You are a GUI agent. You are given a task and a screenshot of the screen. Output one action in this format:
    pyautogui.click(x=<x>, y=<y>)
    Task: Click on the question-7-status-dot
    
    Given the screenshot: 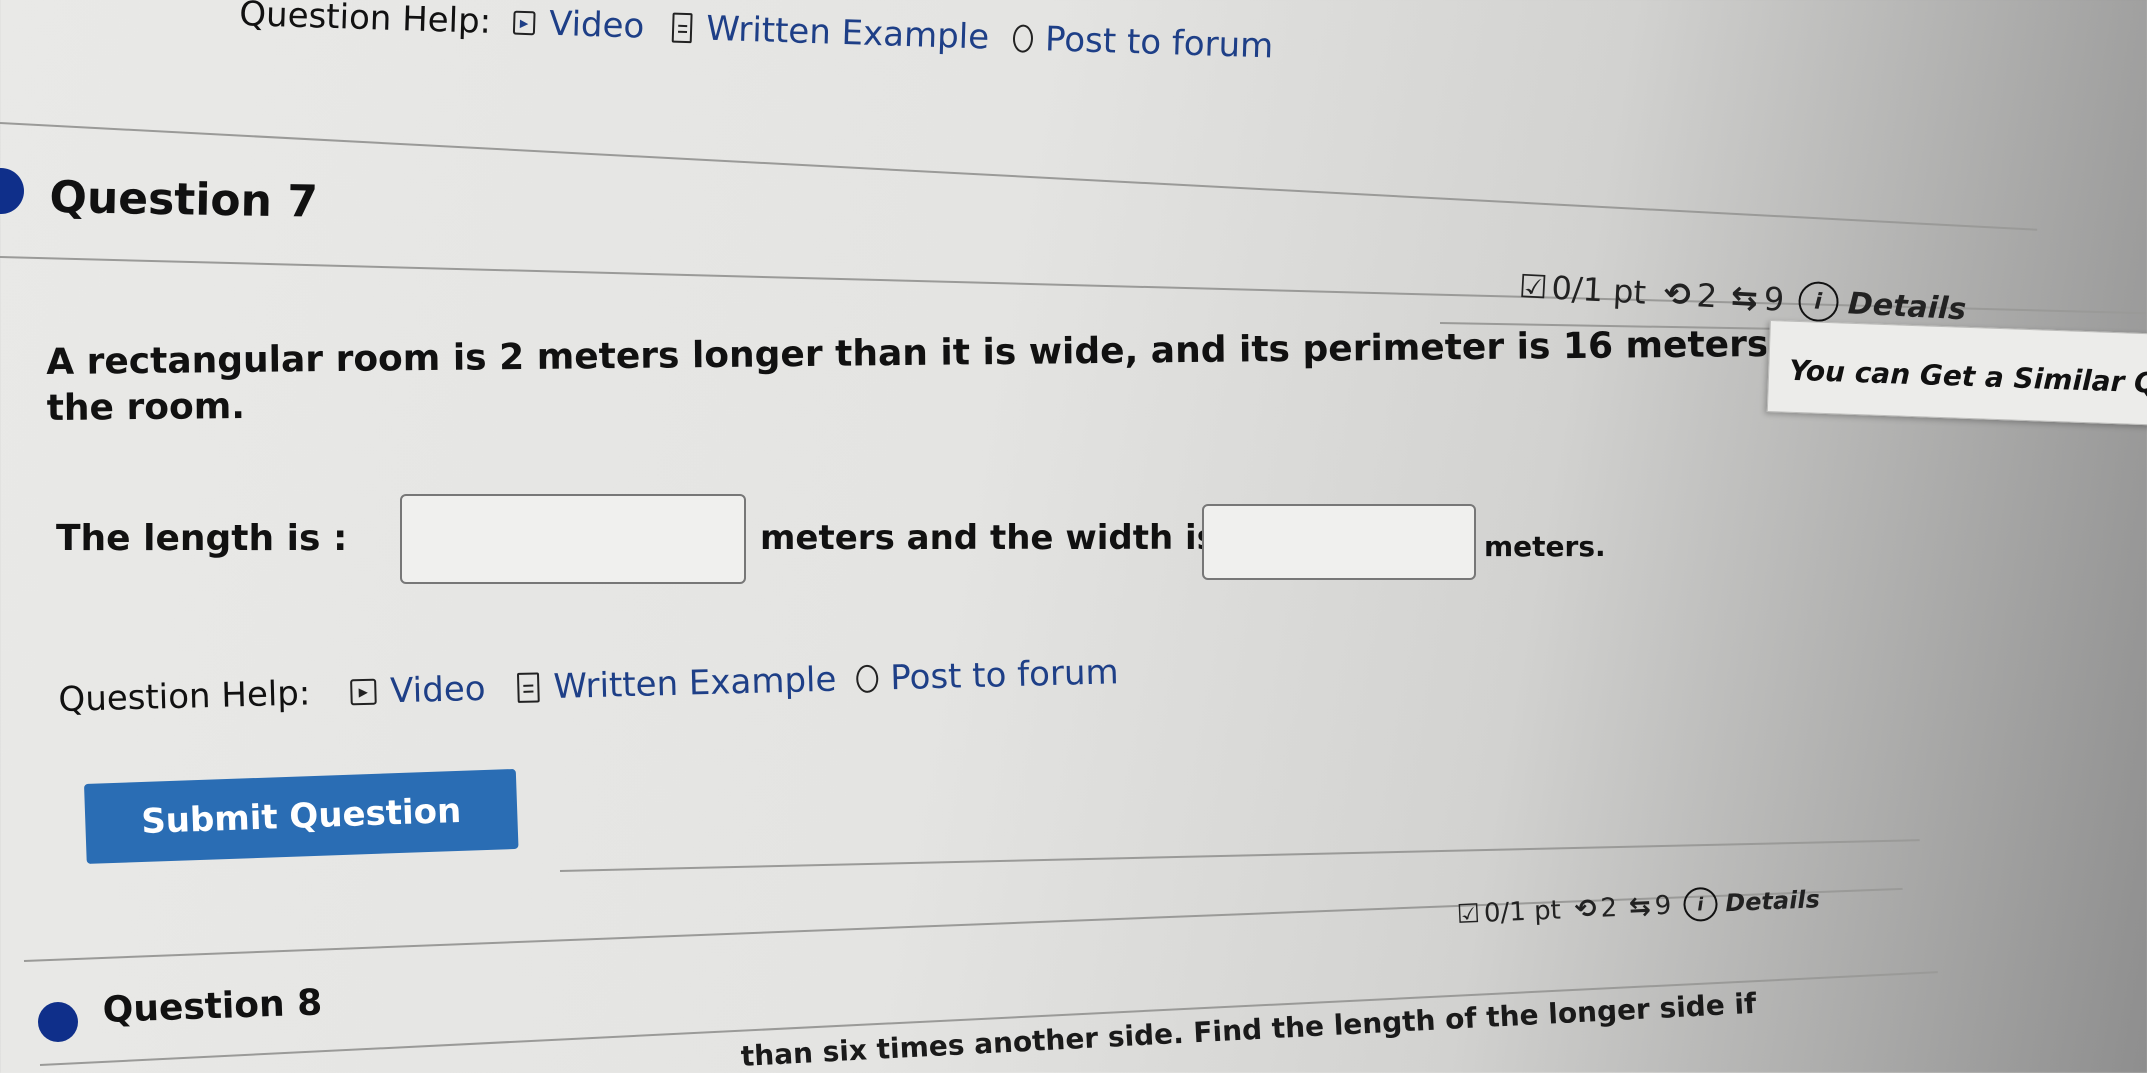 What is the action you would take?
    pyautogui.click(x=12, y=191)
    